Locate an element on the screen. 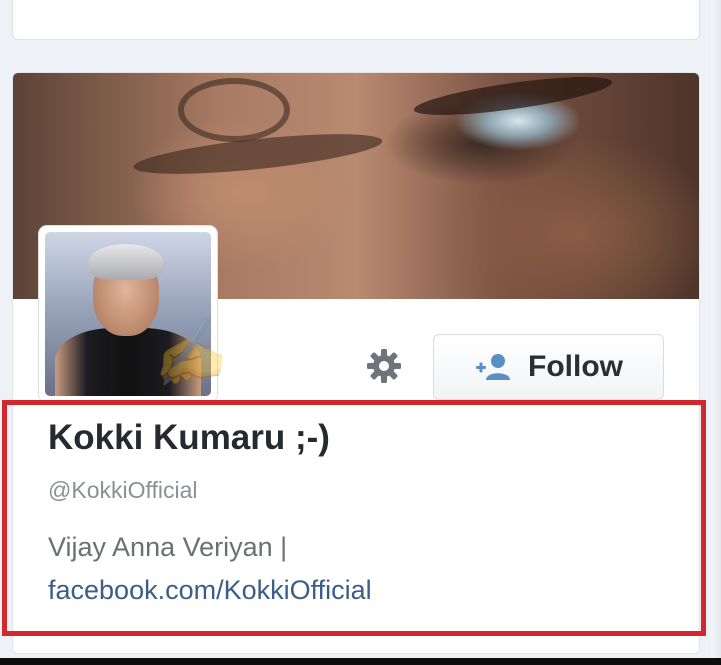 The image size is (721, 665). profile-bio: Vijay Anna Veriyan | is located at coordinates (168, 547).